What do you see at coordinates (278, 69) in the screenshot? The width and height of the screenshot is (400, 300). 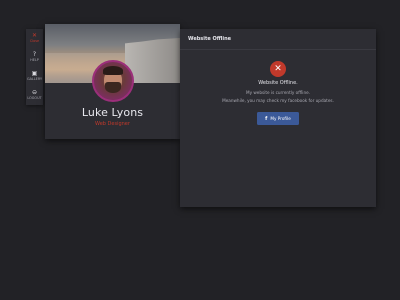 I see `error-icon: ✕` at bounding box center [278, 69].